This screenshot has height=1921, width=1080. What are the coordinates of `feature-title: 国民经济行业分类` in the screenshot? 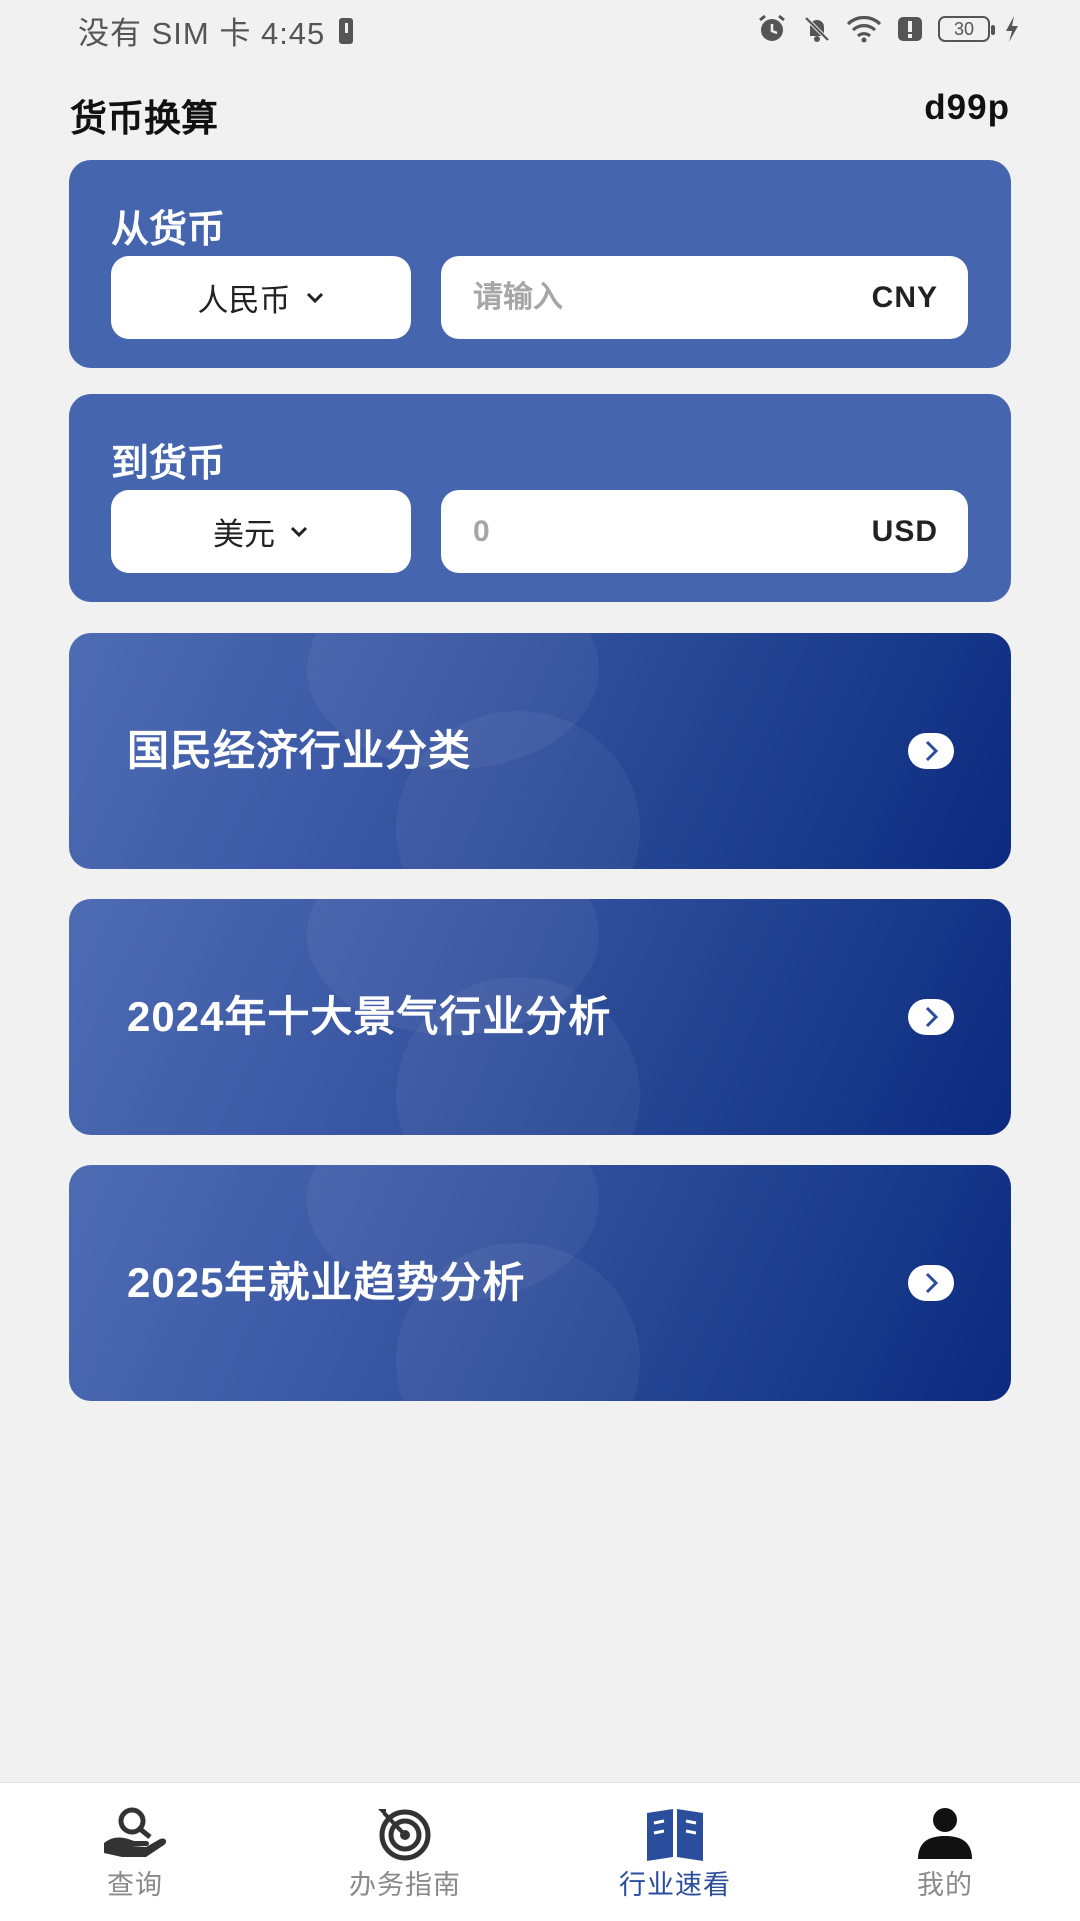 It's located at (299, 750).